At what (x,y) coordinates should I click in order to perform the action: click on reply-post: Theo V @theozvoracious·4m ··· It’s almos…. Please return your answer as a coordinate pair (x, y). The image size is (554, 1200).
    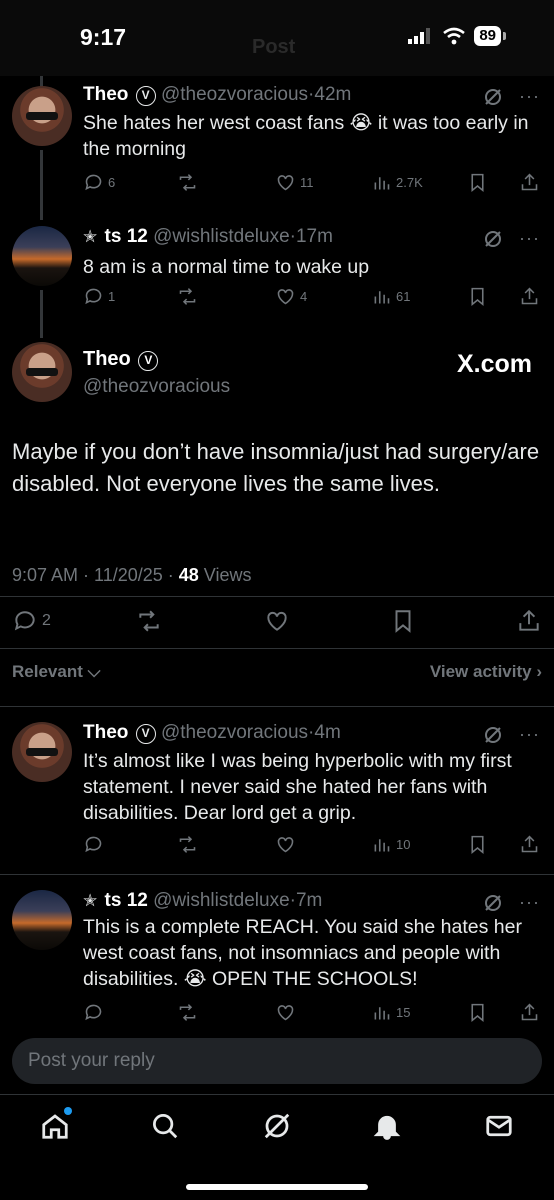
    Looking at the image, I should click on (277, 795).